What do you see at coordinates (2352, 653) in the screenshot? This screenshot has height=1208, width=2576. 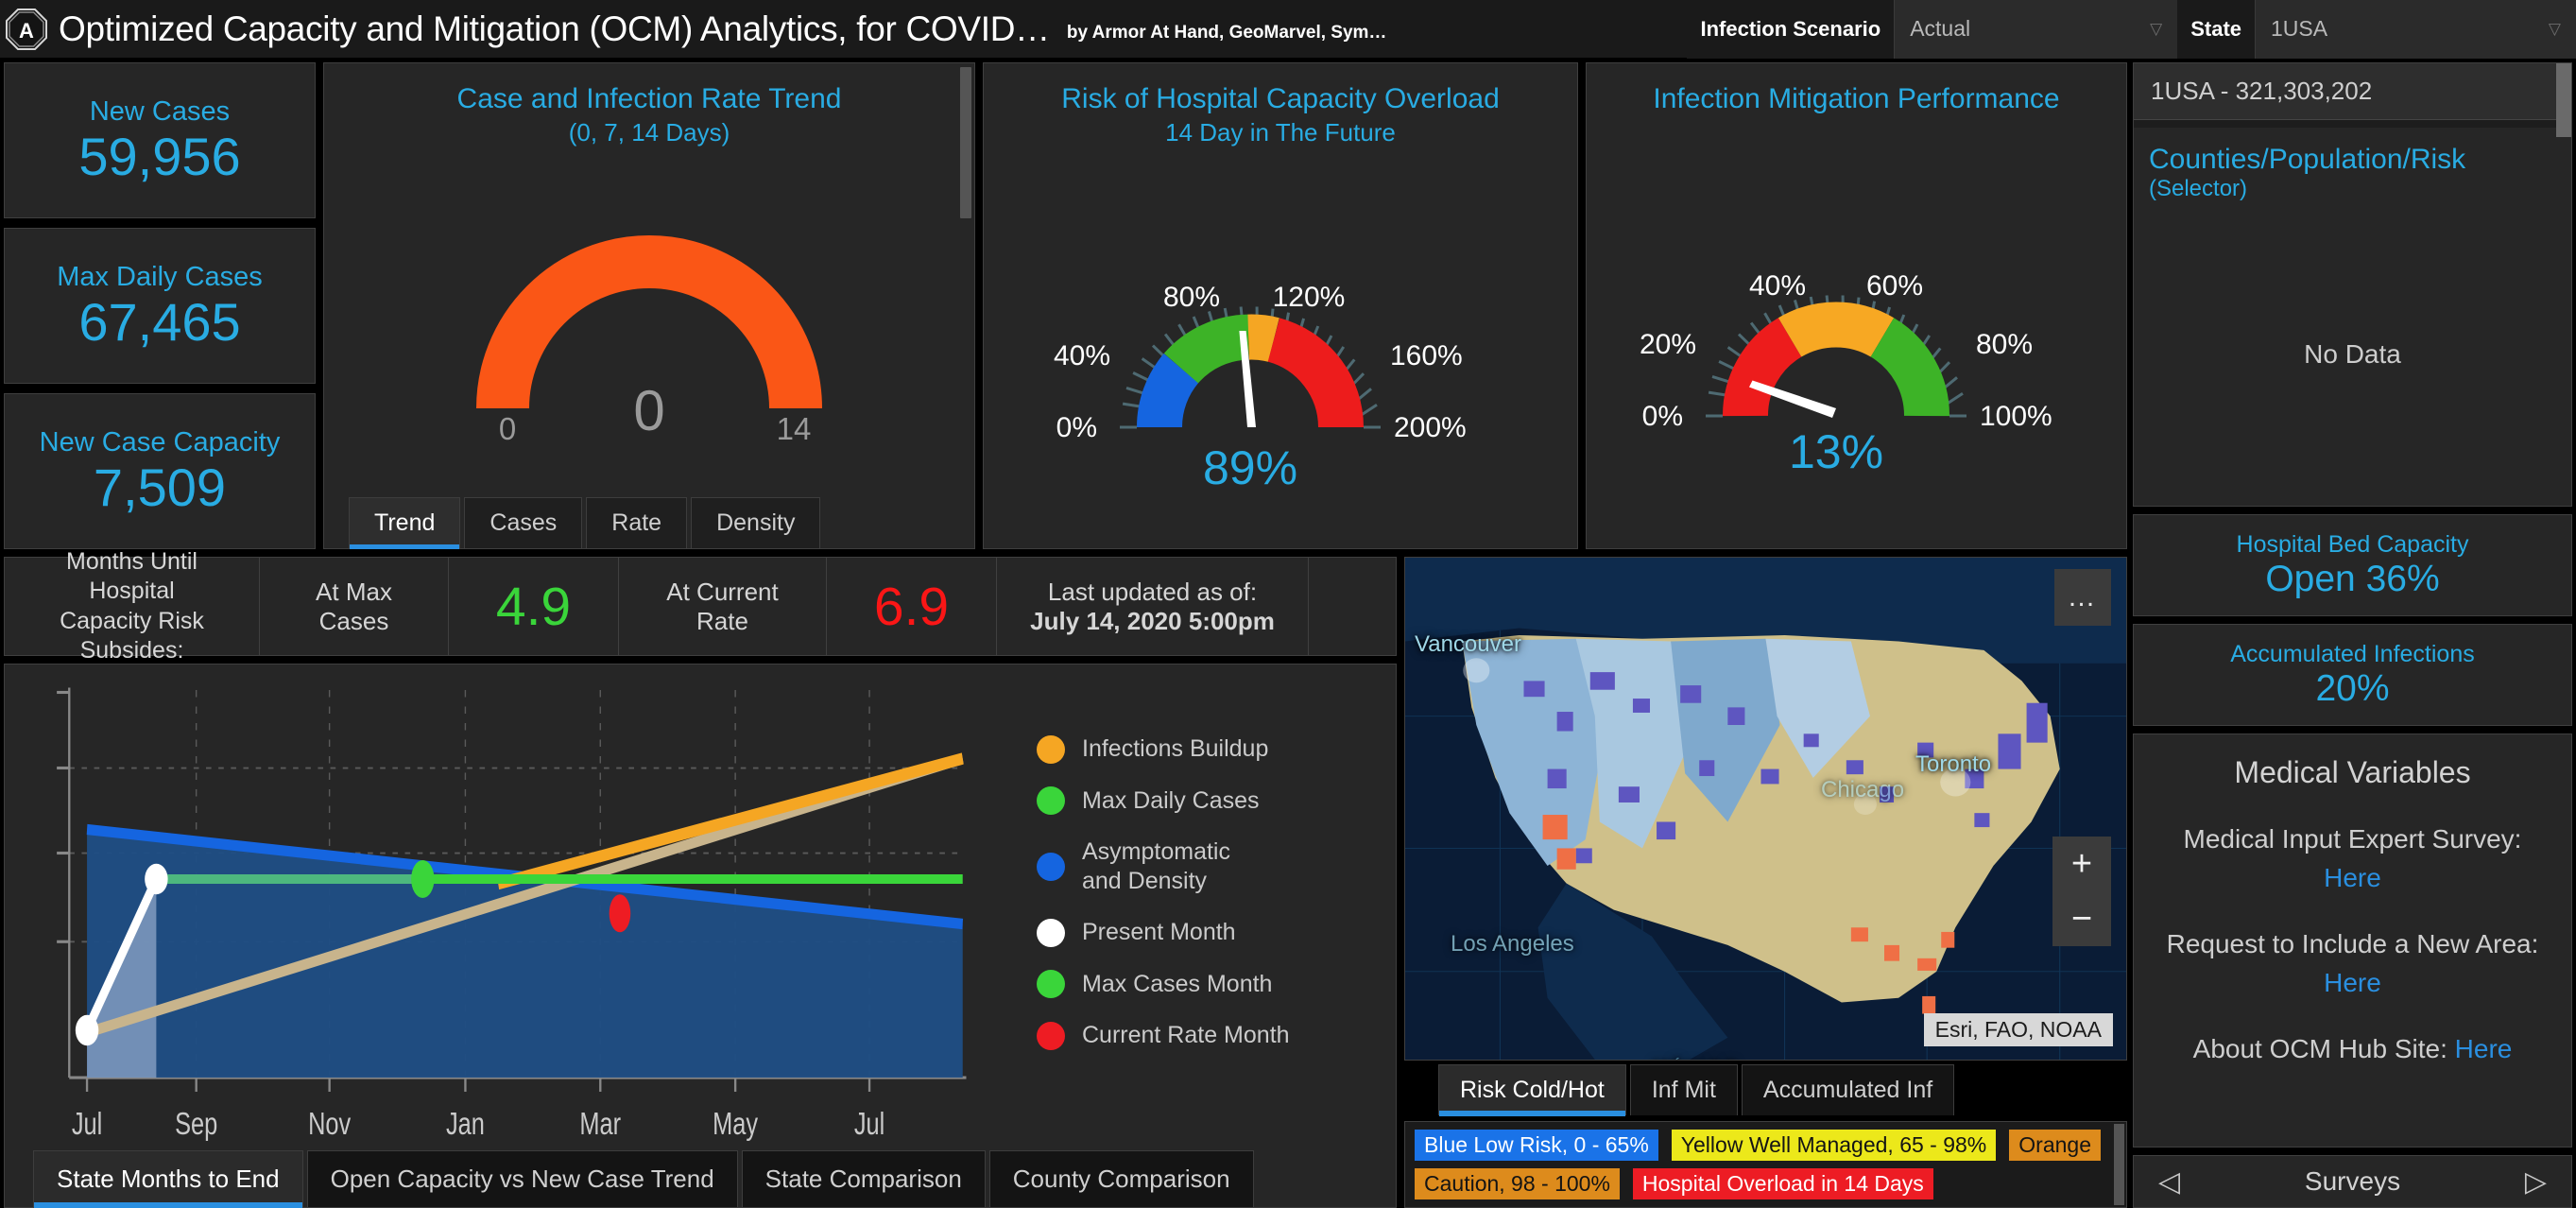 I see `accumulated-label: Accumulated Infections` at bounding box center [2352, 653].